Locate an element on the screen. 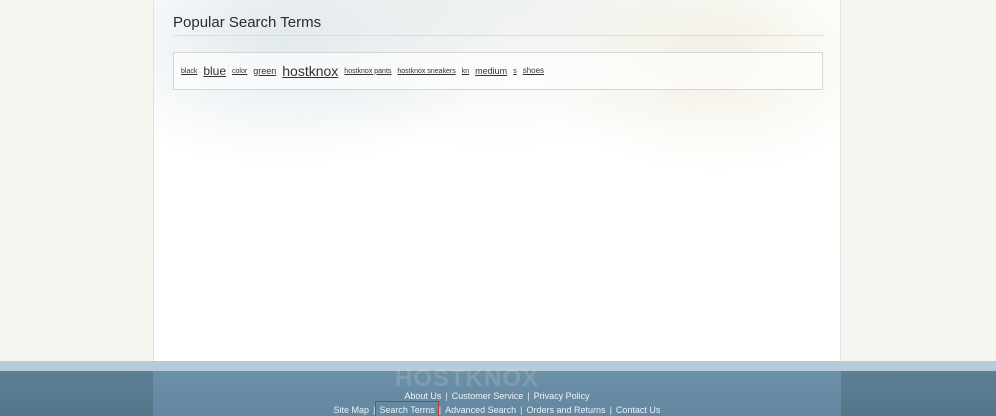 The image size is (996, 416). footer-link-about-us: About Us is located at coordinates (422, 396).